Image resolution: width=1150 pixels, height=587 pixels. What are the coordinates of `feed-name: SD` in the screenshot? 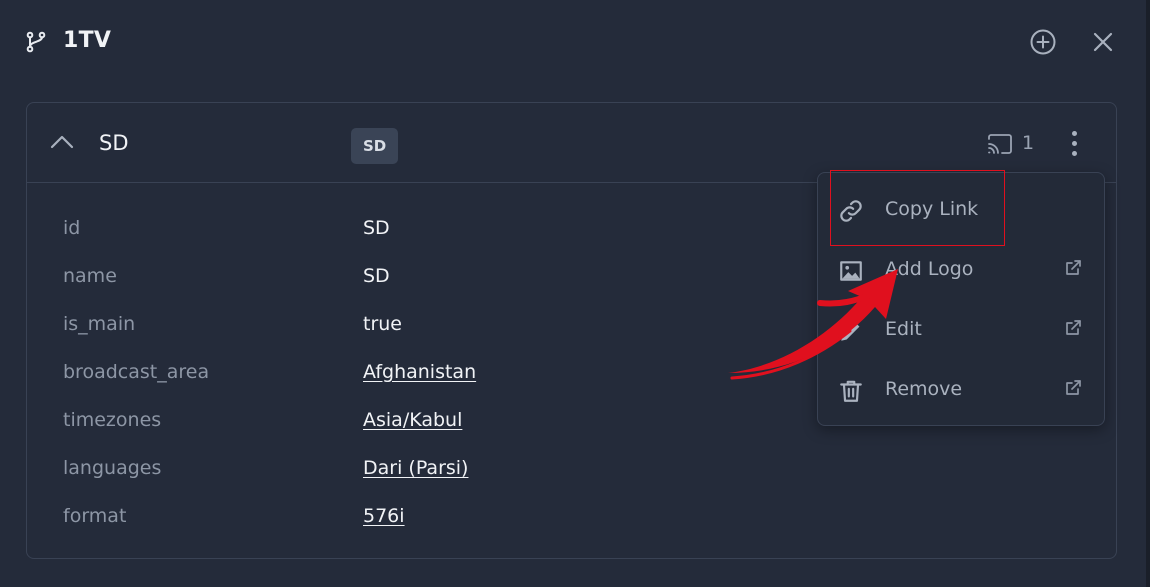 It's located at (114, 143).